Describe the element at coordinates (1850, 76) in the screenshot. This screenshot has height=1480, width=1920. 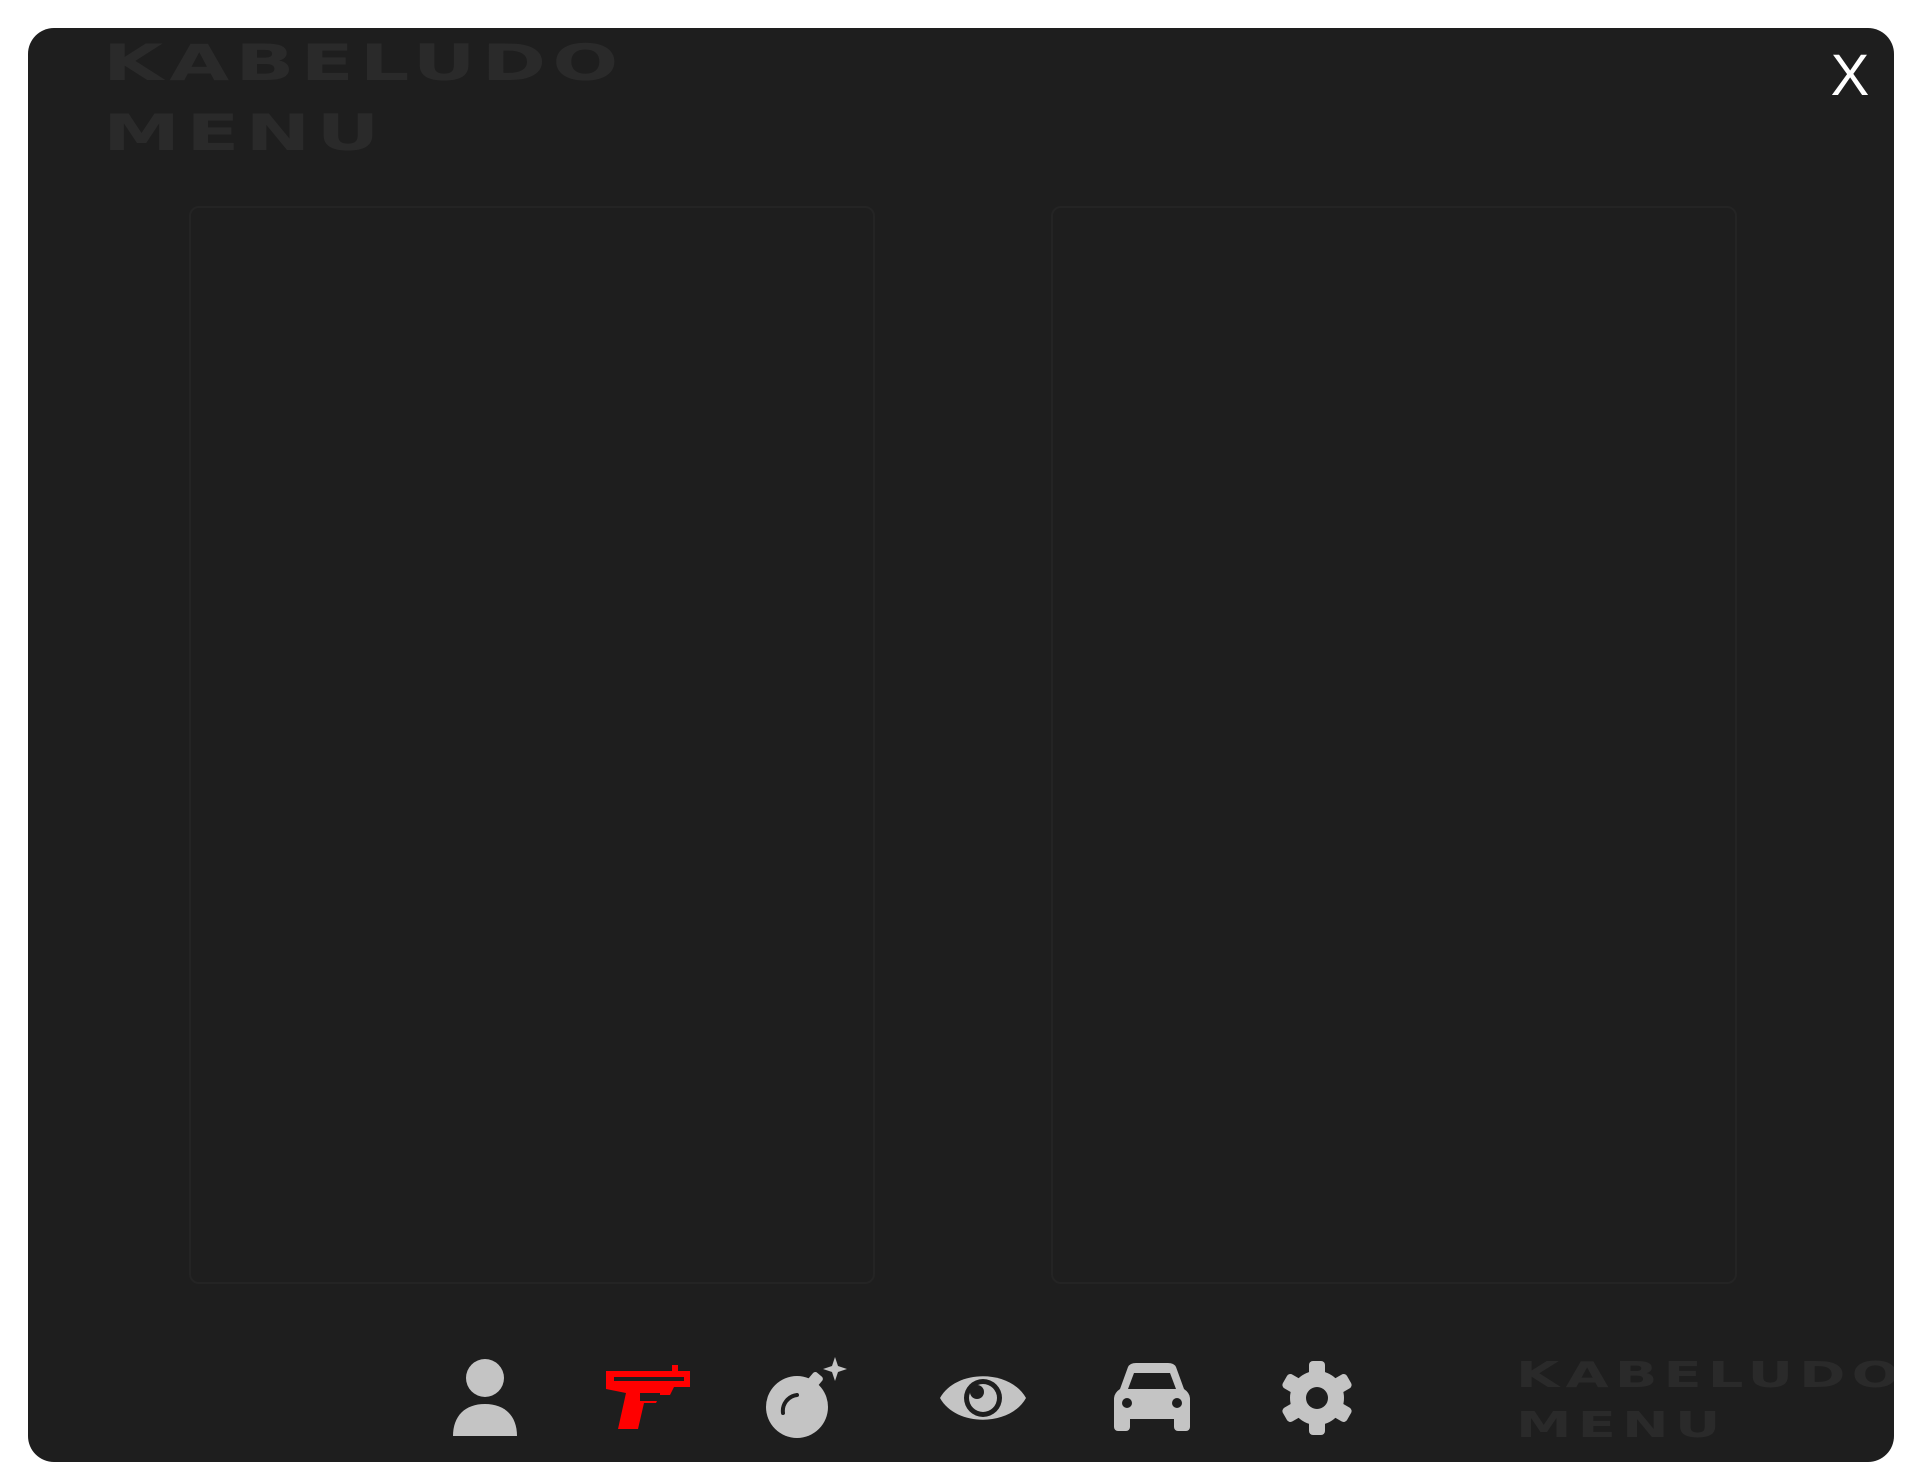
I see `close-button: X` at that location.